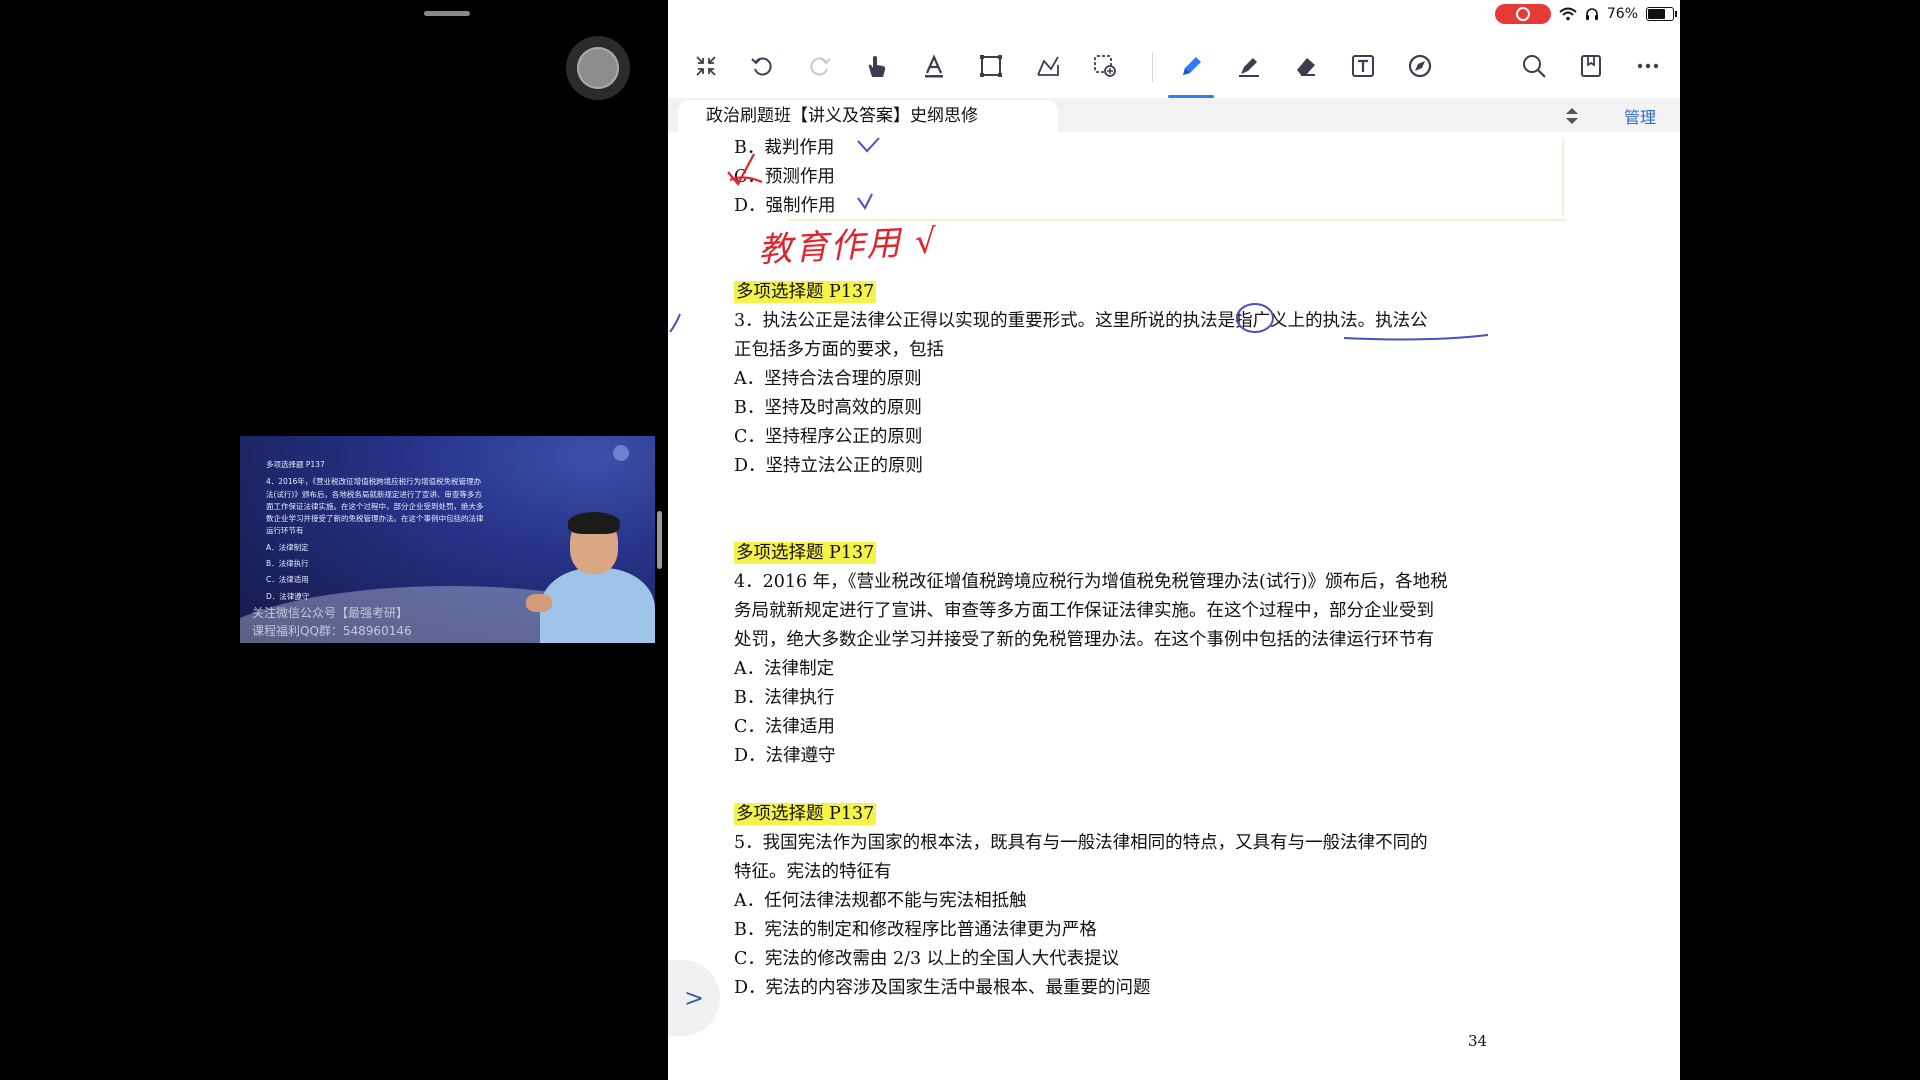 This screenshot has height=1080, width=1920. What do you see at coordinates (621, 453) in the screenshot?
I see `video-light-decoration` at bounding box center [621, 453].